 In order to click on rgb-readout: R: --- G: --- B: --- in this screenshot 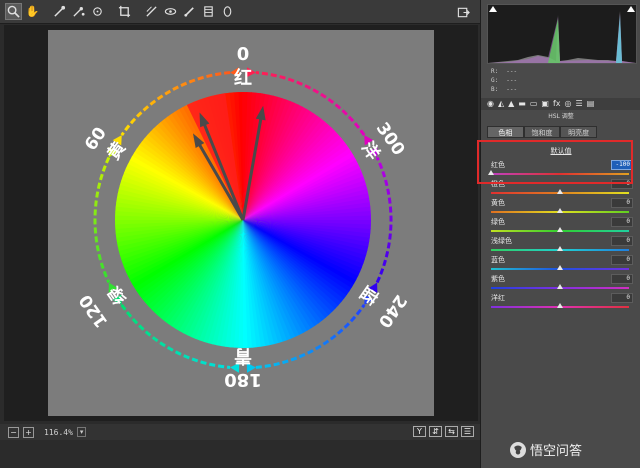, I will do `click(504, 80)`.